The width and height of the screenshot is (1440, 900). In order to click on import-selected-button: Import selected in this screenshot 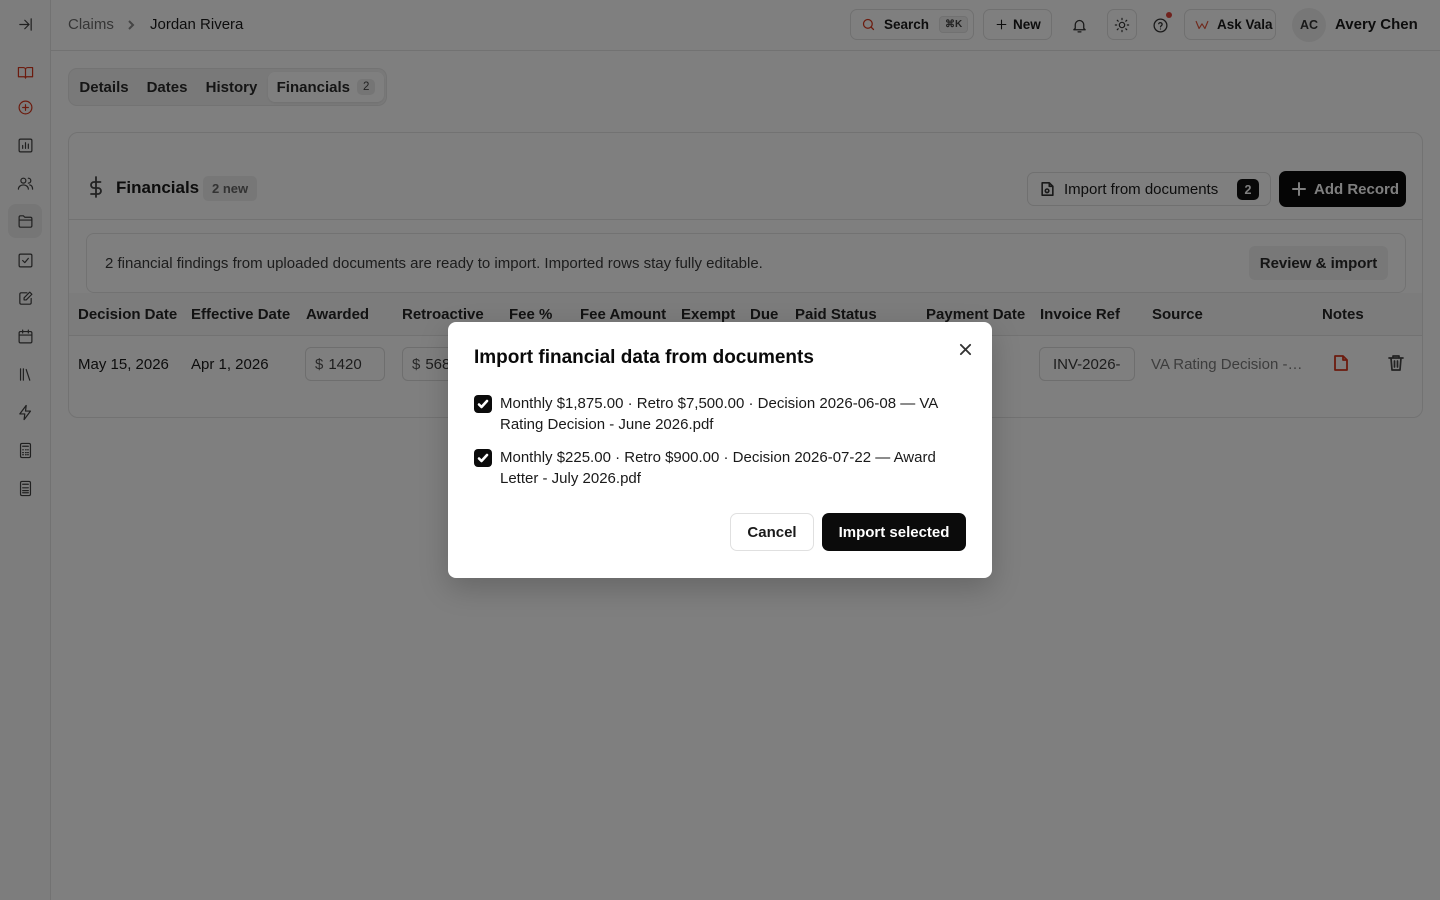, I will do `click(894, 532)`.